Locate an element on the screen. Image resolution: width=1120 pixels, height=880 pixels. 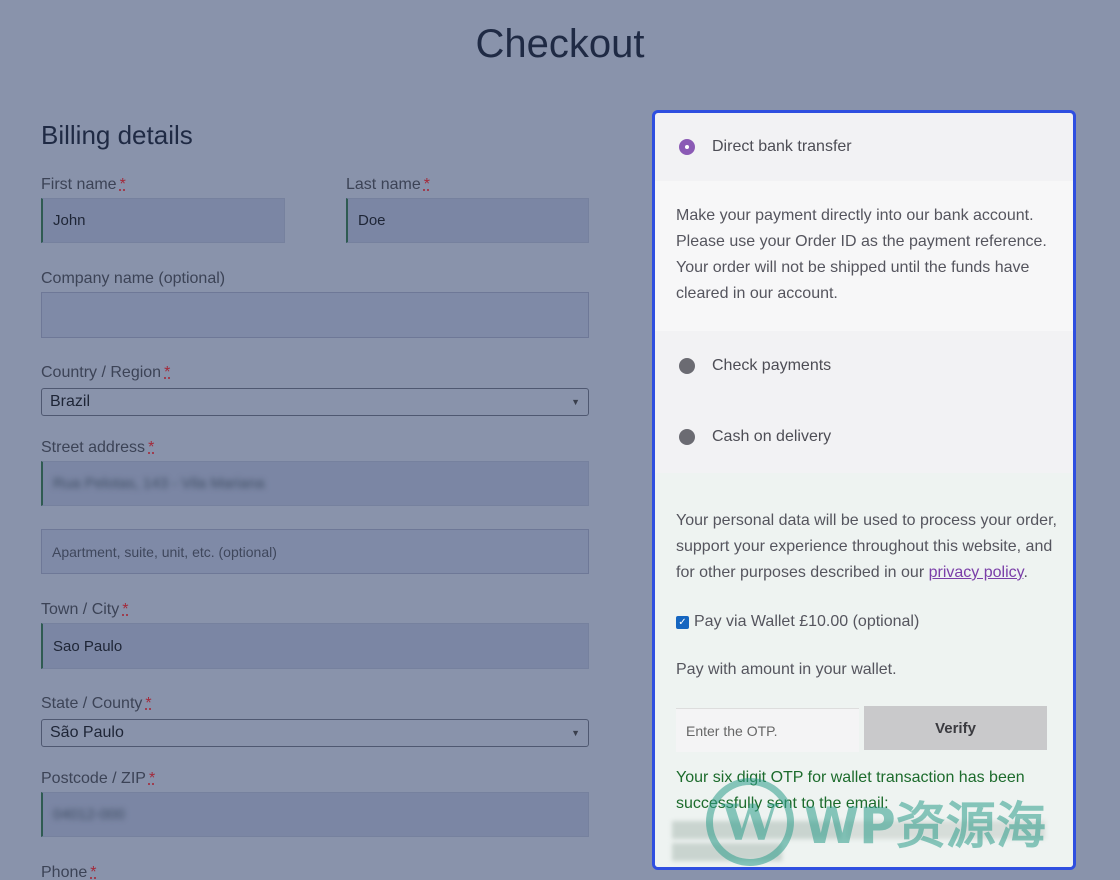
country-label: Country / Region * is located at coordinates (105, 373).